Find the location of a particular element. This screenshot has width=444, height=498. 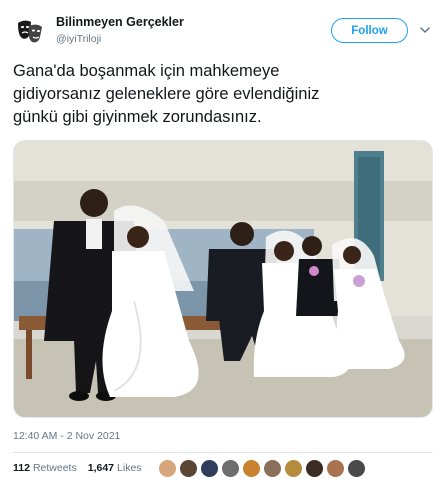

engagement-stats: 112 Retweets 1,647 Likes is located at coordinates (83, 468).